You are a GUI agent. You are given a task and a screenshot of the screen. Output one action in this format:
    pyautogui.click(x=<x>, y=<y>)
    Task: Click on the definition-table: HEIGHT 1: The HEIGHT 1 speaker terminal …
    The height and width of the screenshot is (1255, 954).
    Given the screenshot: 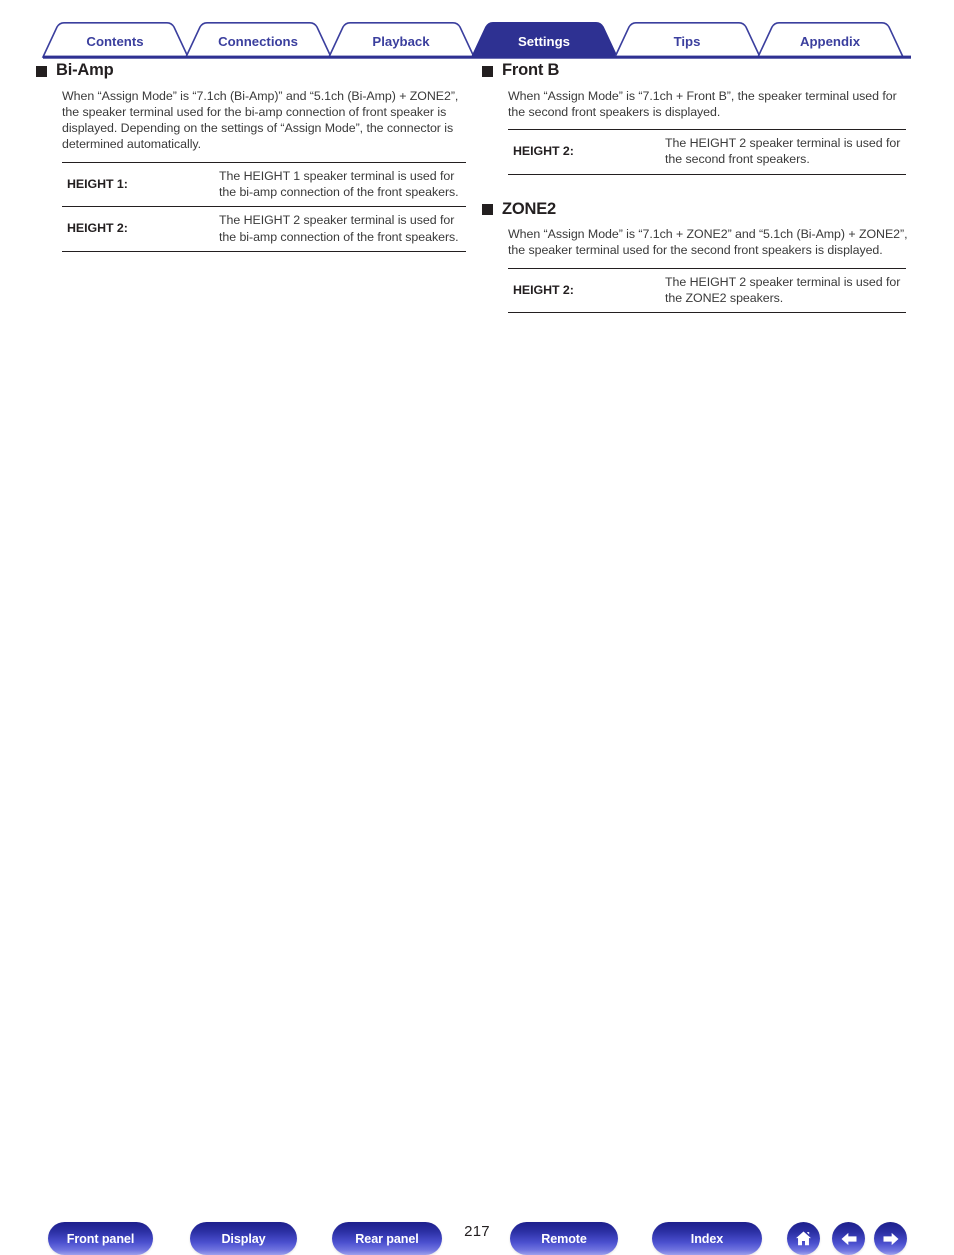 What is the action you would take?
    pyautogui.click(x=264, y=206)
    